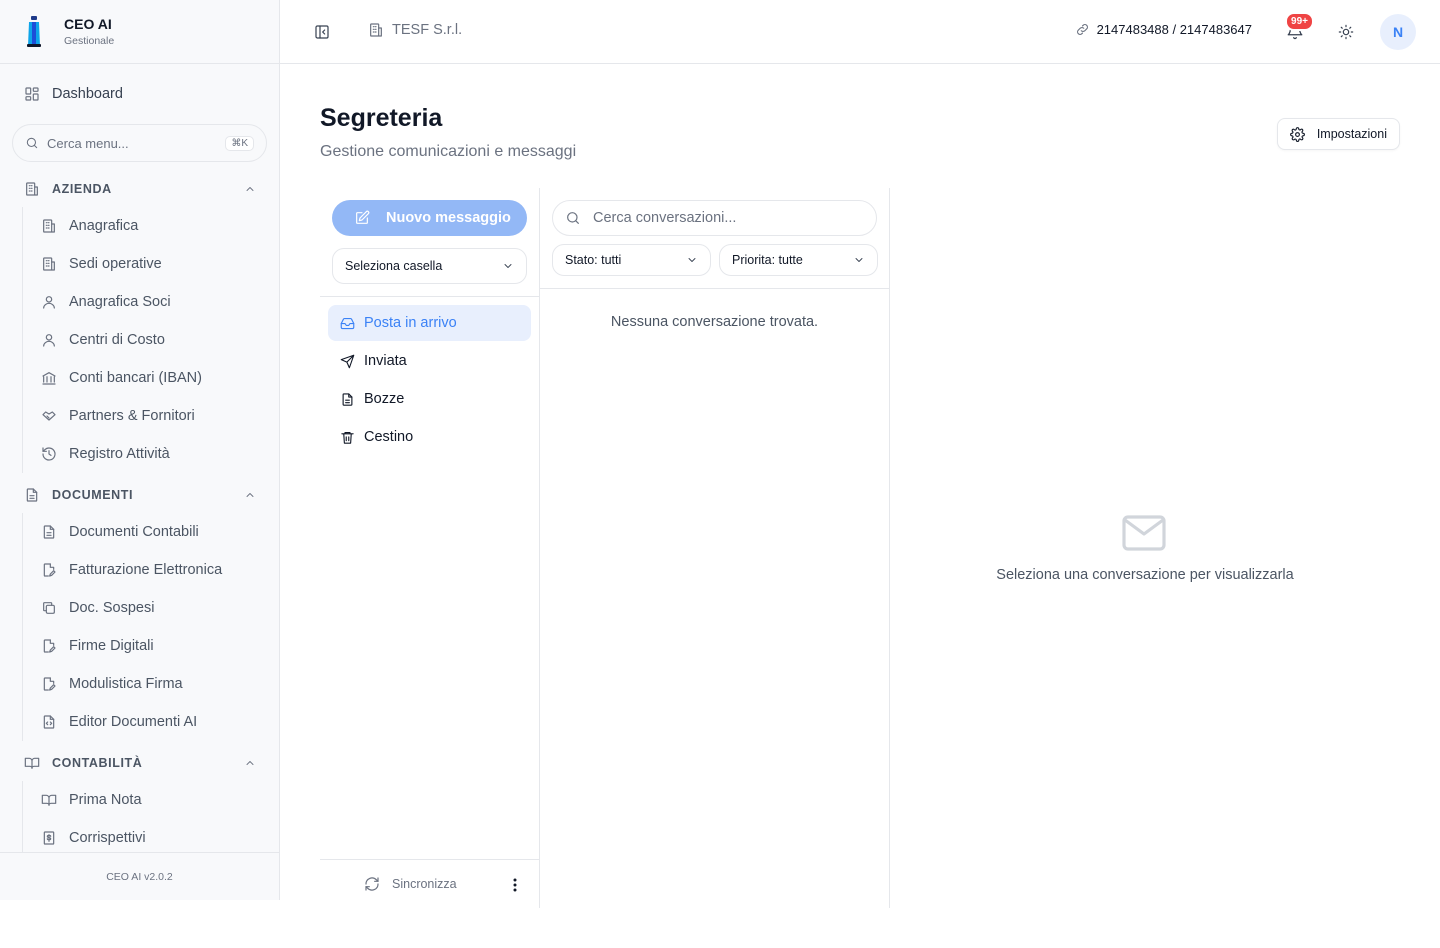  Describe the element at coordinates (105, 800) in the screenshot. I see `sidebar-item-label: Prima Nota` at that location.